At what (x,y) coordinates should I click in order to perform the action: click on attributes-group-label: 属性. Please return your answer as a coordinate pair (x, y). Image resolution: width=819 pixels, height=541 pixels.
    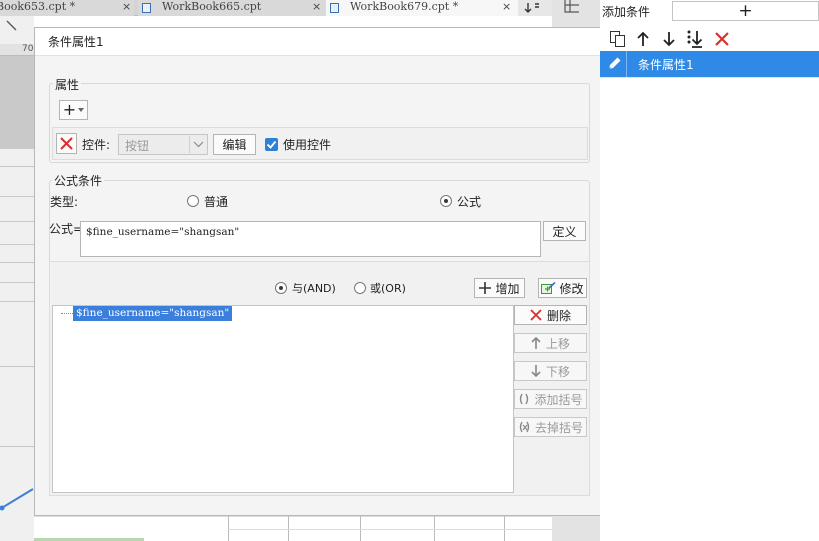
    Looking at the image, I should click on (67, 84).